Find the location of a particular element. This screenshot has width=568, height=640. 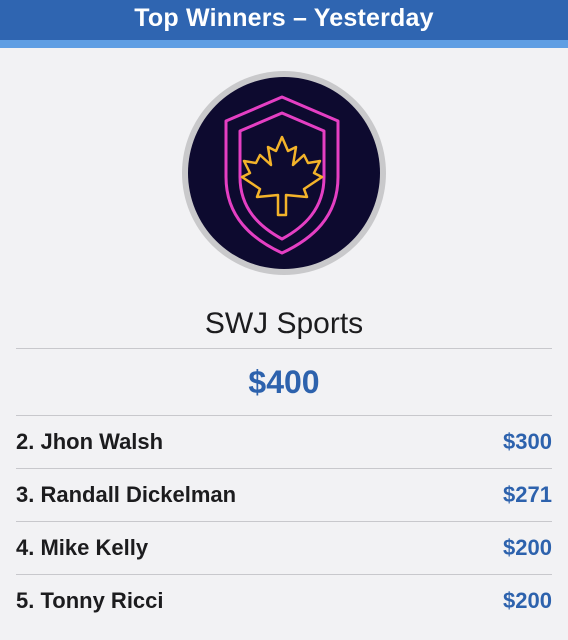

list-item: 2. Jhon Walsh $300 is located at coordinates (284, 442).